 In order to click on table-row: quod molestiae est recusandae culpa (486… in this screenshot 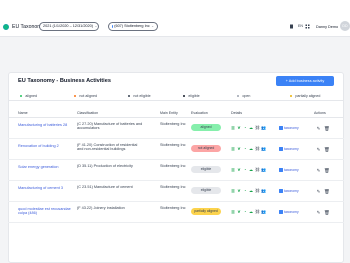, I will do `click(176, 212)`.